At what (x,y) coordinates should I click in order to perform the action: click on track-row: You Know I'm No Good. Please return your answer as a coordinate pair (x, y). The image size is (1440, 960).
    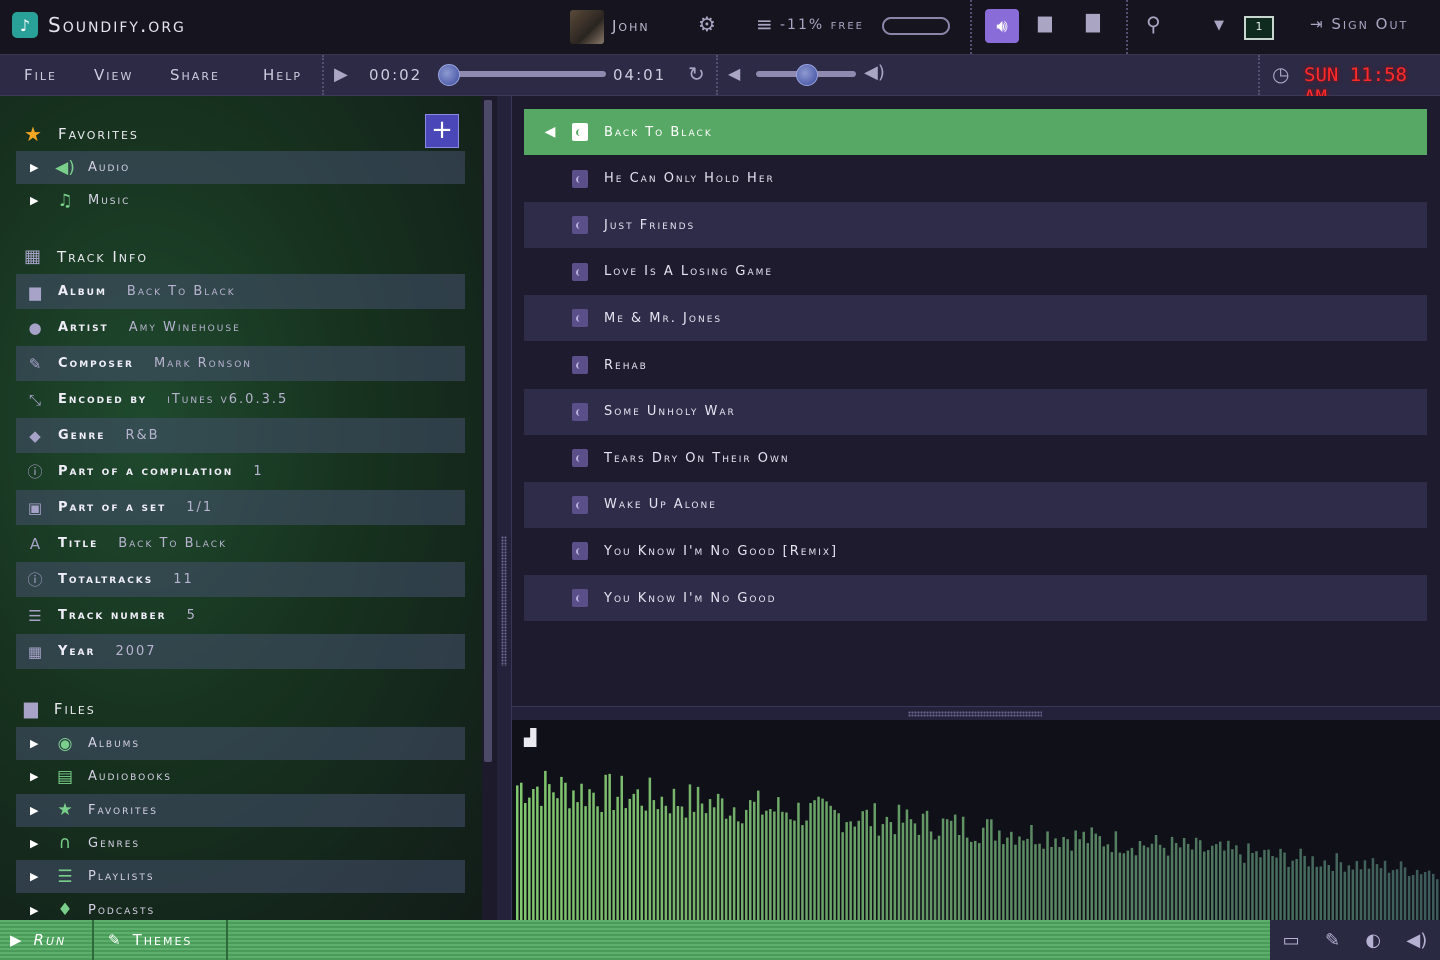
    Looking at the image, I should click on (975, 598).